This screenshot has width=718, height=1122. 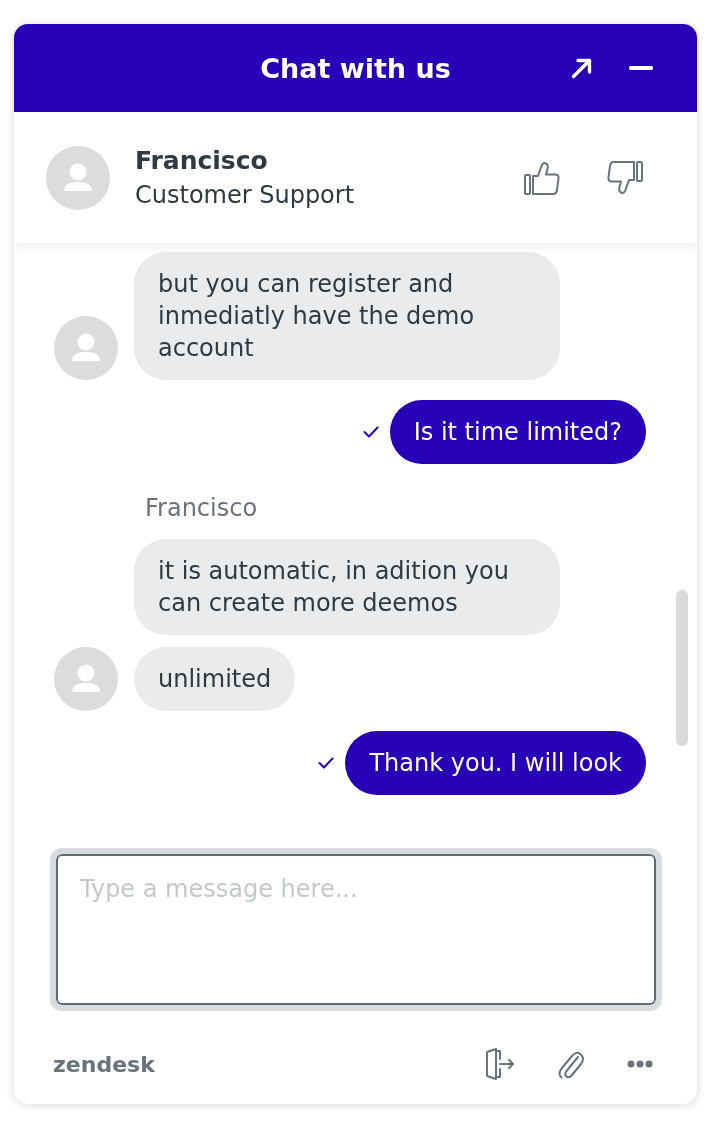 What do you see at coordinates (625, 177) in the screenshot?
I see `thumbs-down-icon` at bounding box center [625, 177].